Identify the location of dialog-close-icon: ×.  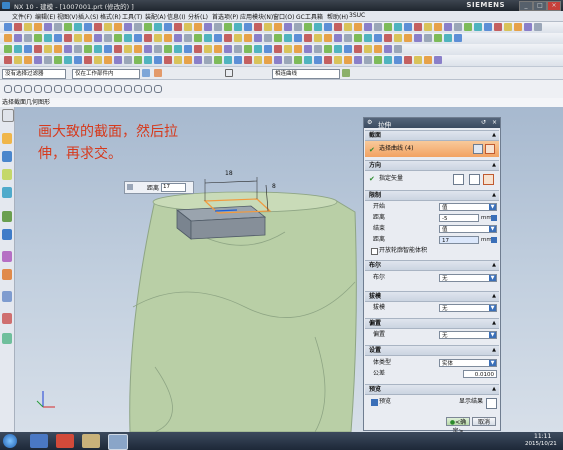
(494, 122).